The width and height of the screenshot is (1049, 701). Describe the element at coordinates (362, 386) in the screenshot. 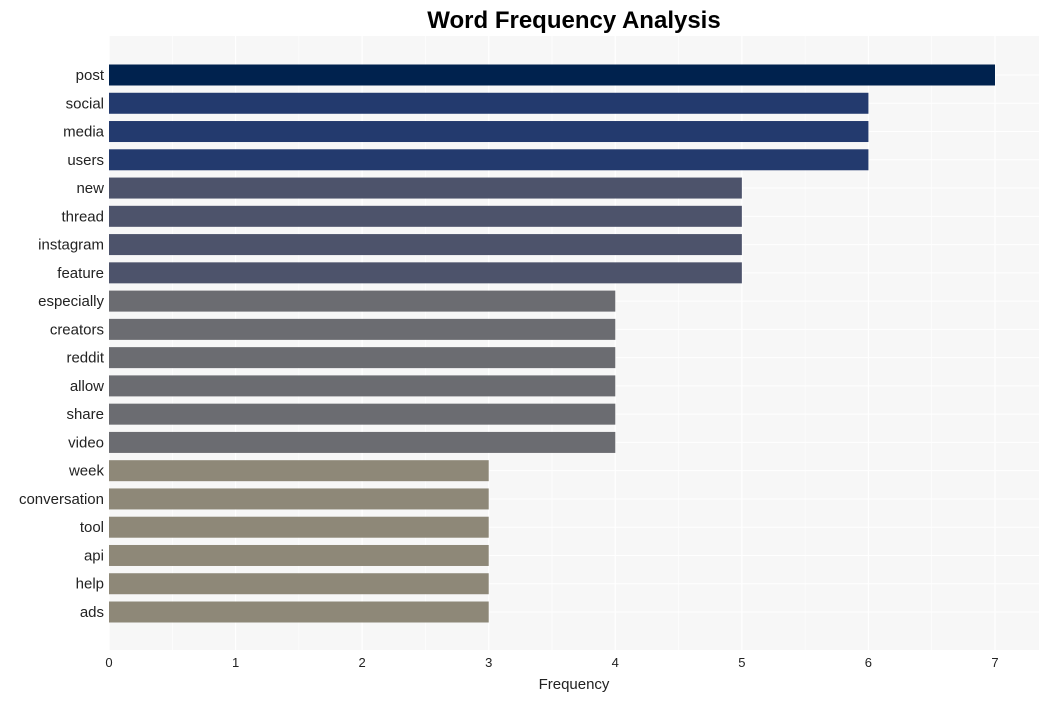

I see `bar-allow` at that location.